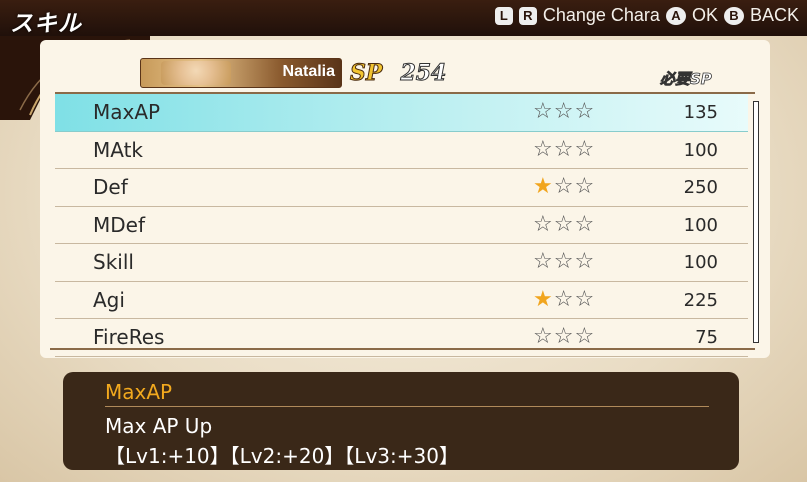 The image size is (807, 482). What do you see at coordinates (686, 79) in the screenshot?
I see `required-sp-label: 必要SP` at bounding box center [686, 79].